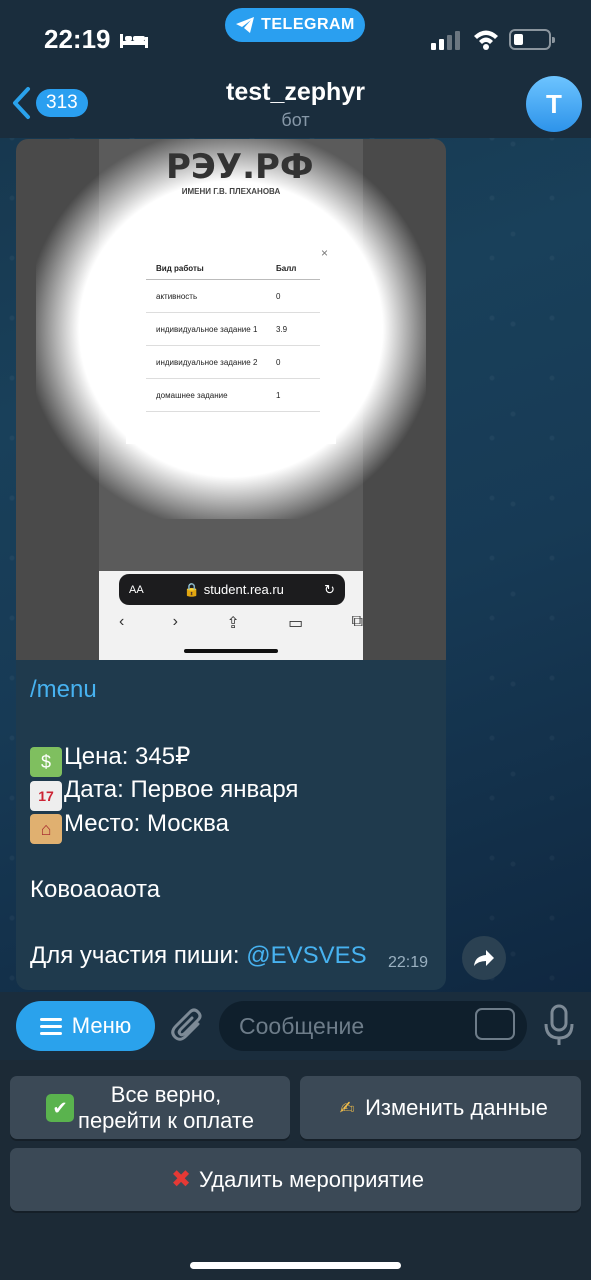 Image resolution: width=591 pixels, height=1280 pixels. I want to click on chat-header: 313 test_zephyr бот T, so click(295, 105).